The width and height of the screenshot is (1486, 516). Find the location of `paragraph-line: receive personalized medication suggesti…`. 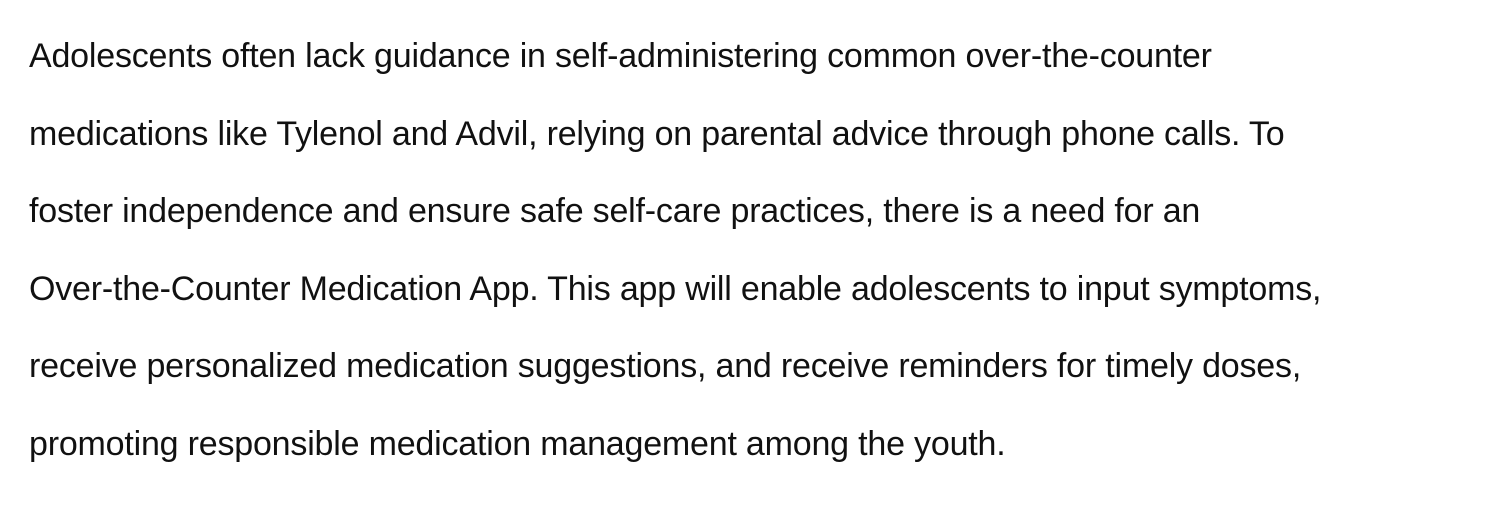

paragraph-line: receive personalized medication suggesti… is located at coordinates (665, 366).